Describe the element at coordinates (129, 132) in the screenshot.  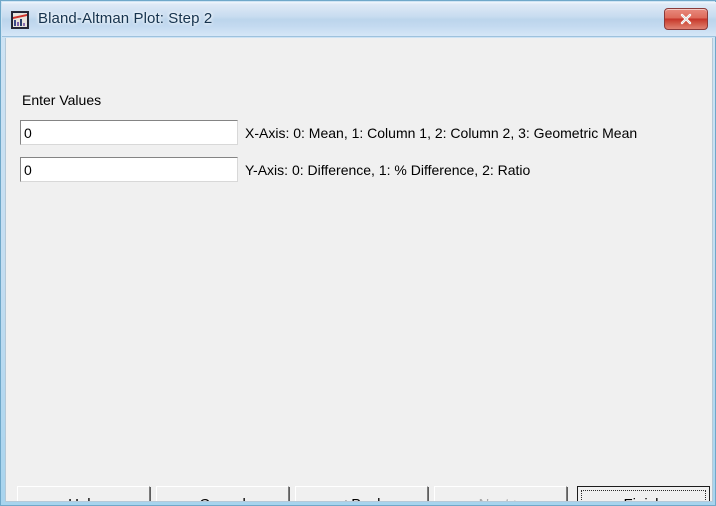
I see `x-axis-input` at that location.